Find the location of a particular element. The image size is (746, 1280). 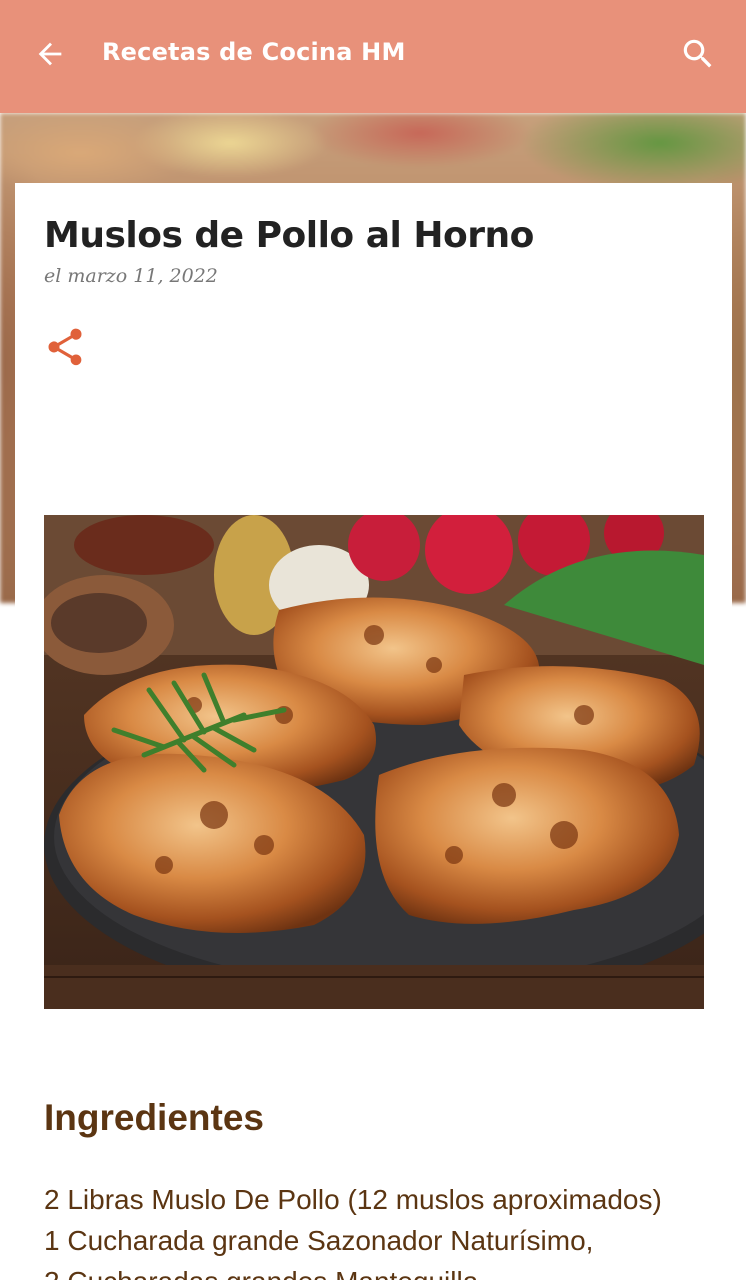

app-title: Recetas de Cocina HM is located at coordinates (254, 52).